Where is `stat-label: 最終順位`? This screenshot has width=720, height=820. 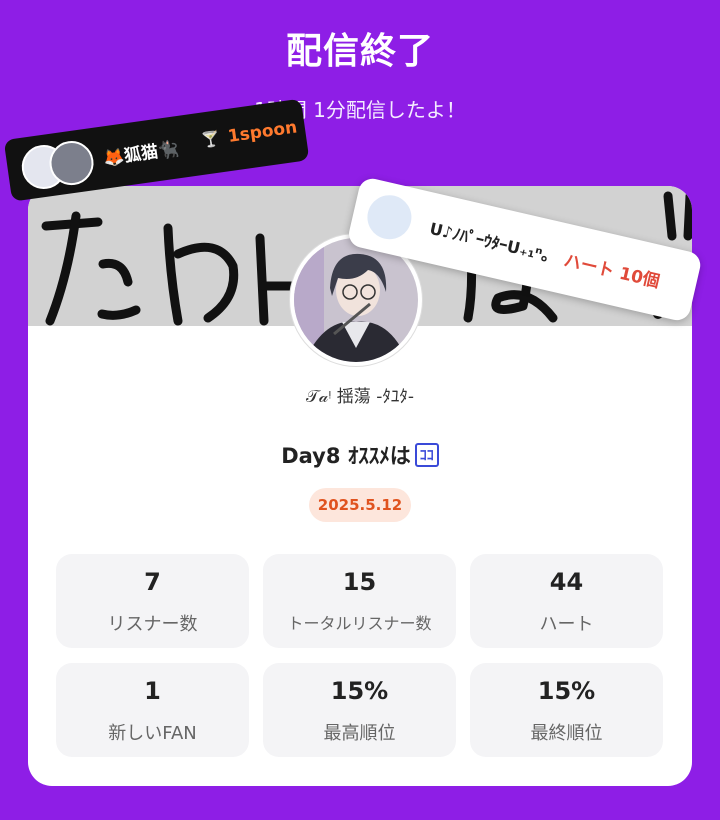 stat-label: 最終順位 is located at coordinates (566, 733).